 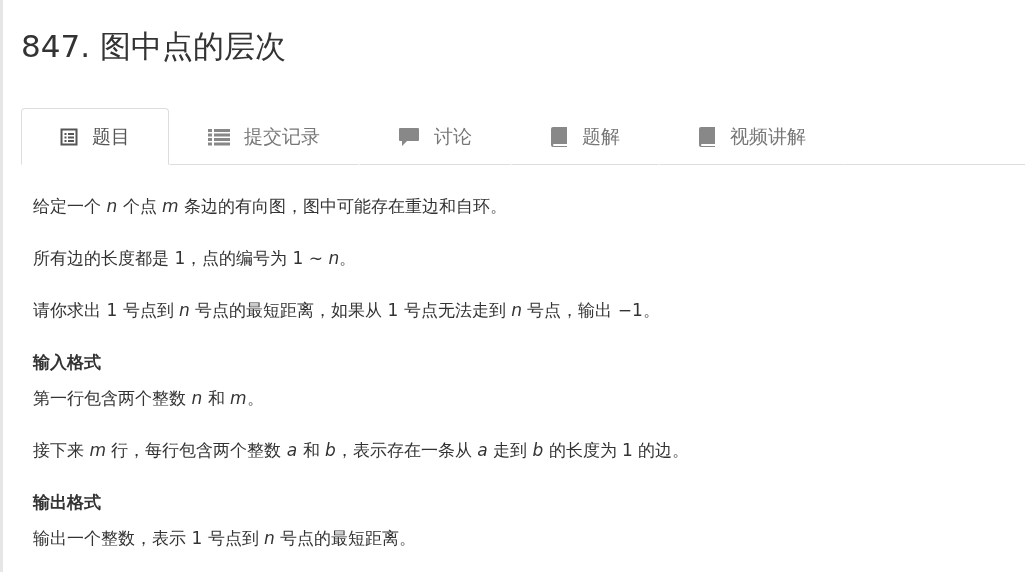 I want to click on list-icon, so click(x=219, y=136).